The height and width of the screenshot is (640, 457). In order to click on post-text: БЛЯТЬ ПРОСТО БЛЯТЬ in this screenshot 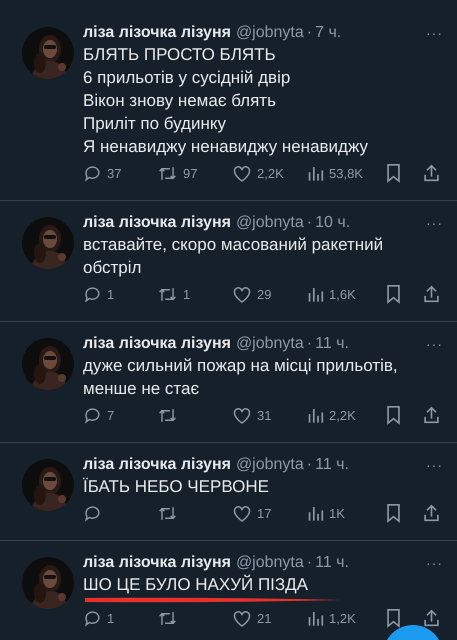, I will do `click(179, 55)`.